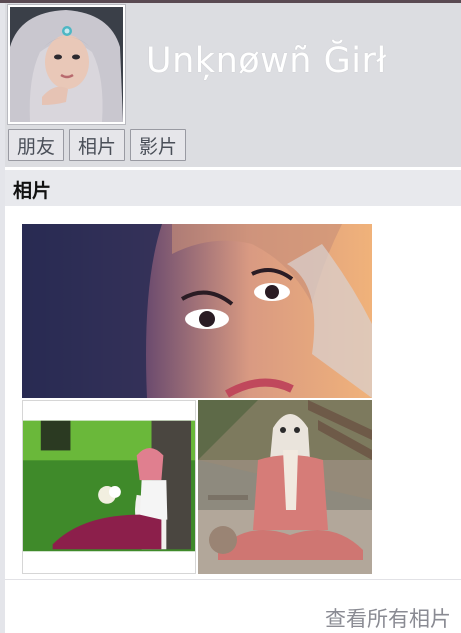 The image size is (461, 633). What do you see at coordinates (32, 191) in the screenshot?
I see `photos-section-title: 相片` at bounding box center [32, 191].